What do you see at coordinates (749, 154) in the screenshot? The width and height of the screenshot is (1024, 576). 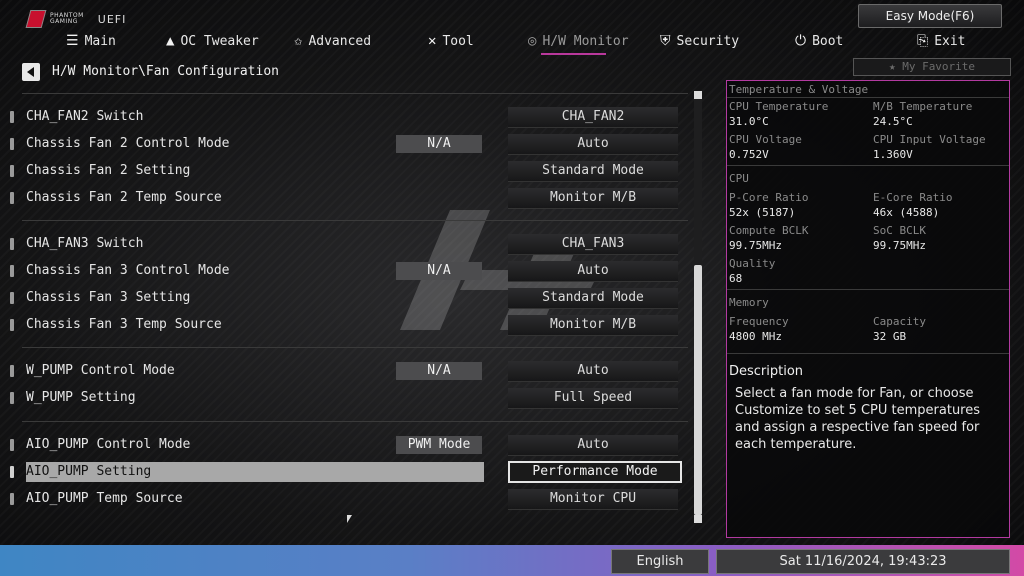 I see `cpu-voltage-value: 0.752V` at bounding box center [749, 154].